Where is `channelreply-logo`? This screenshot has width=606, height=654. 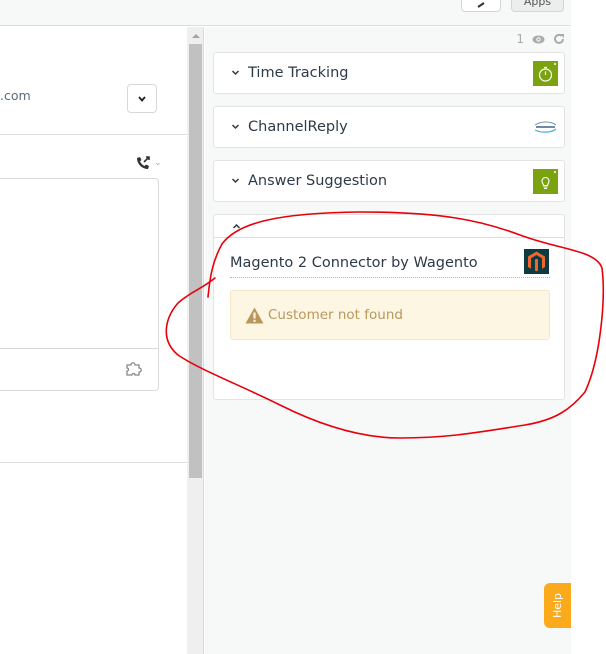
channelreply-logo is located at coordinates (545, 127).